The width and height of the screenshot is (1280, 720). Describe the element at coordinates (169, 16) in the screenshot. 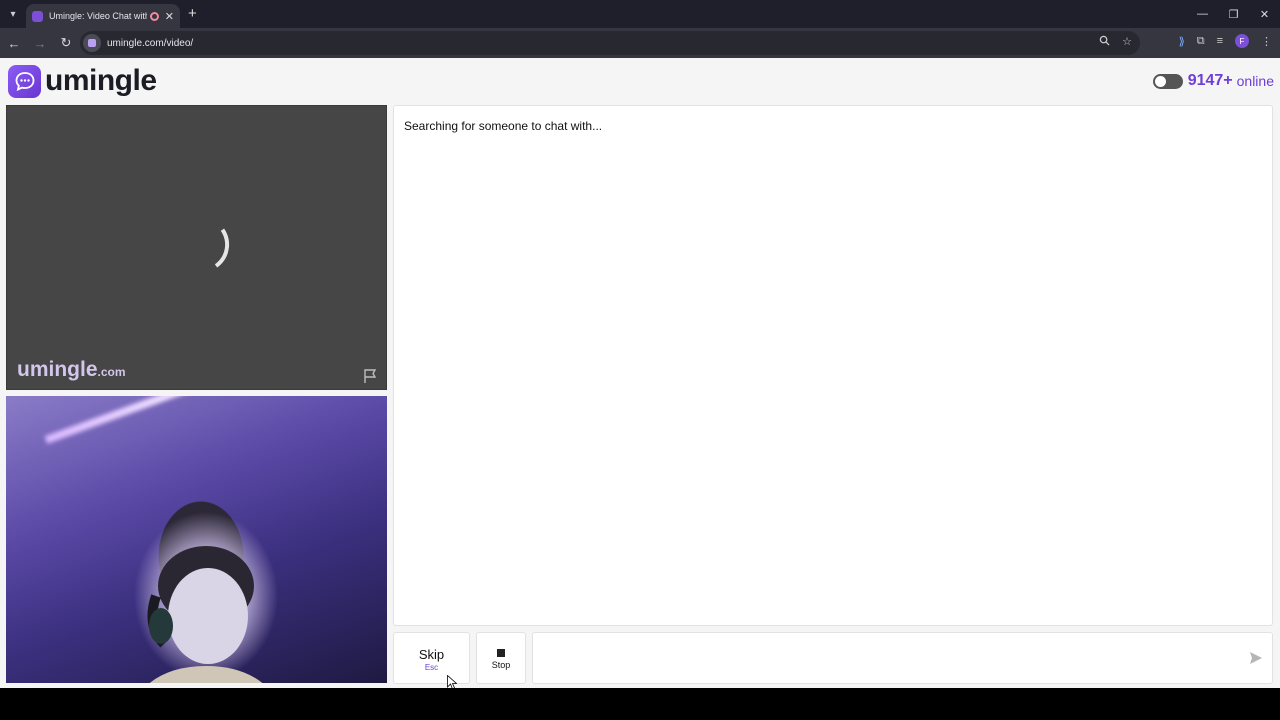

I see `tab-close-icon: ✕` at that location.